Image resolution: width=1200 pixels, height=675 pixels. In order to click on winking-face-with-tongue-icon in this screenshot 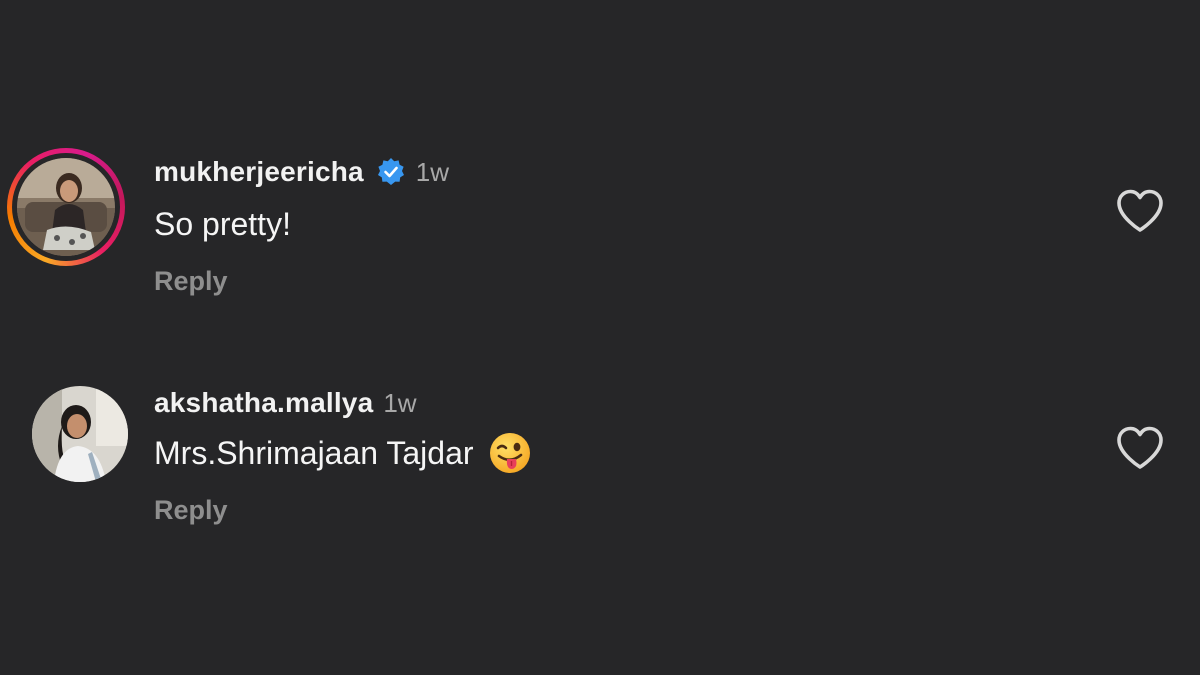, I will do `click(510, 453)`.